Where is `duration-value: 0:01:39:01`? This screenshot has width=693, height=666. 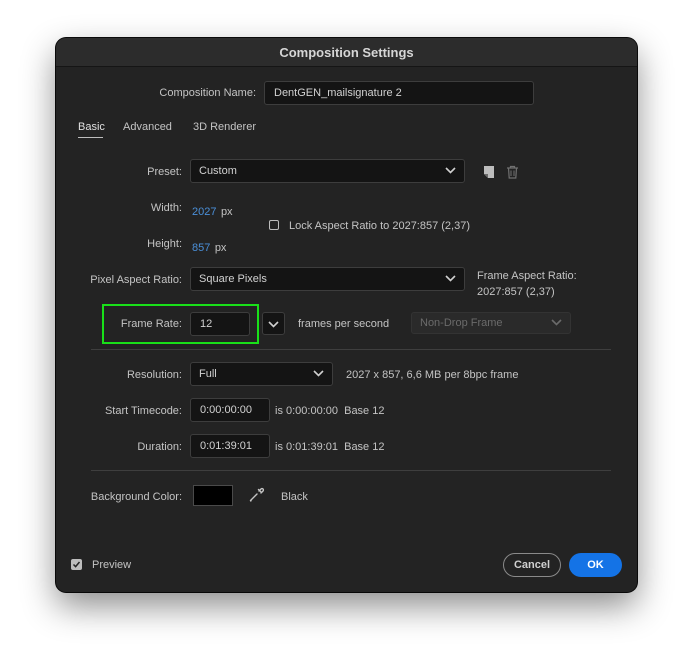 duration-value: 0:01:39:01 is located at coordinates (226, 446).